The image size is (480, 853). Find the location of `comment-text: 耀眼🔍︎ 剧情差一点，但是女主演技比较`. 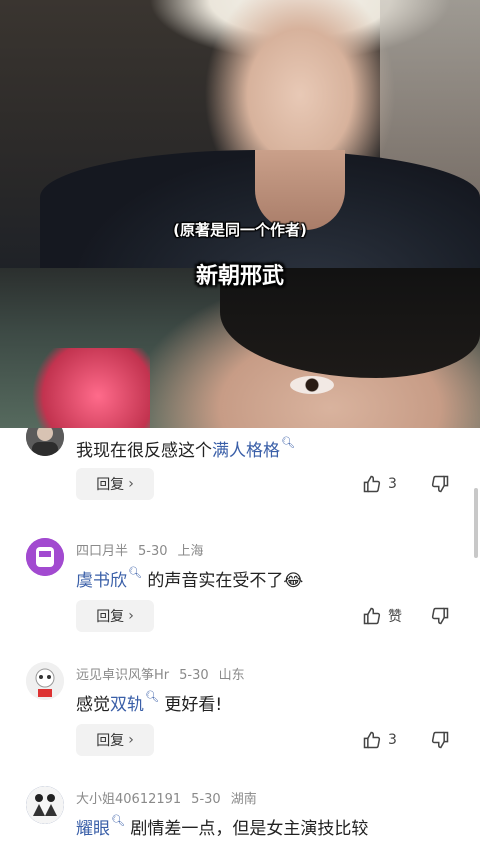

comment-text: 耀眼🔍︎ 剧情差一点，但是女主演技比较 is located at coordinates (222, 826).